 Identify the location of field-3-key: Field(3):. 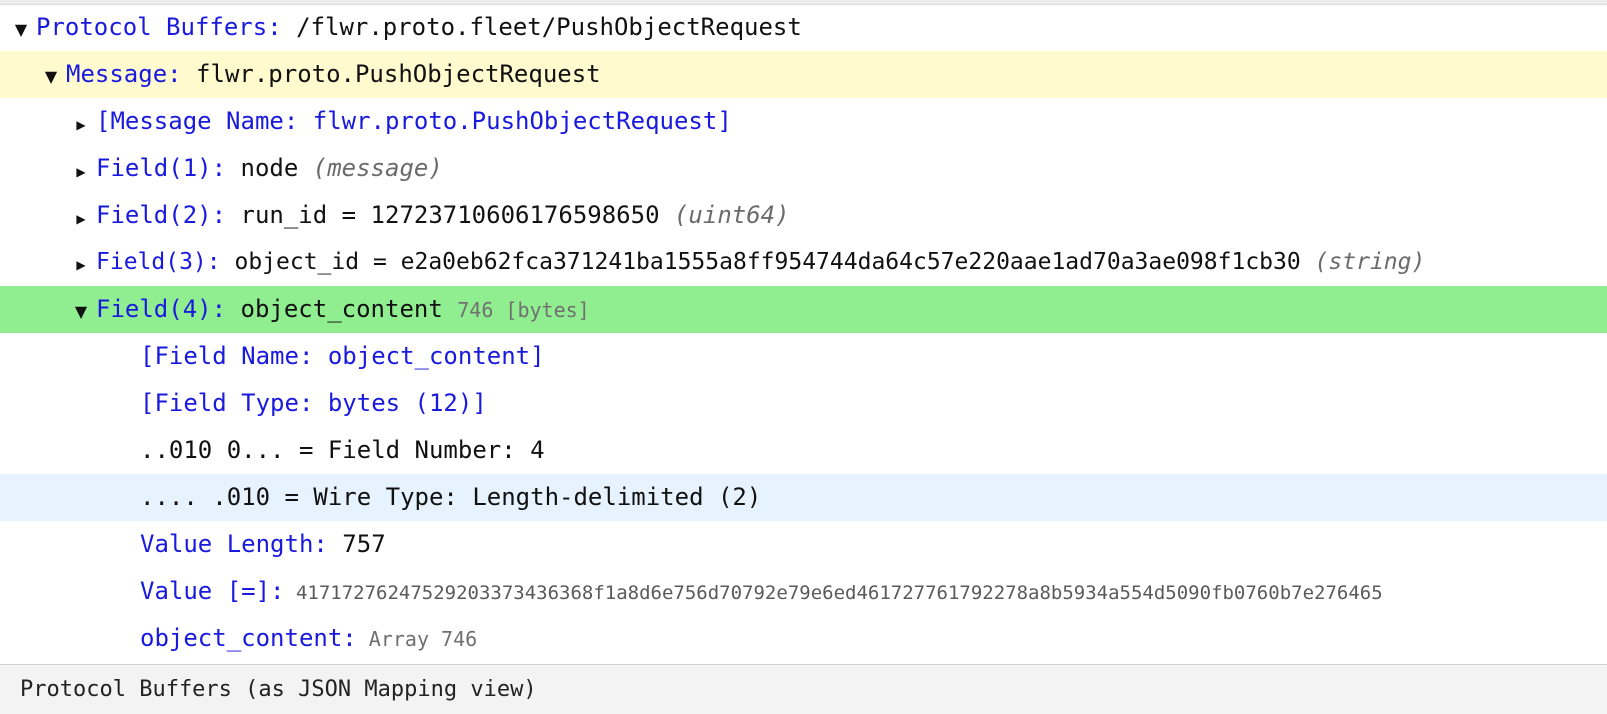
(158, 262).